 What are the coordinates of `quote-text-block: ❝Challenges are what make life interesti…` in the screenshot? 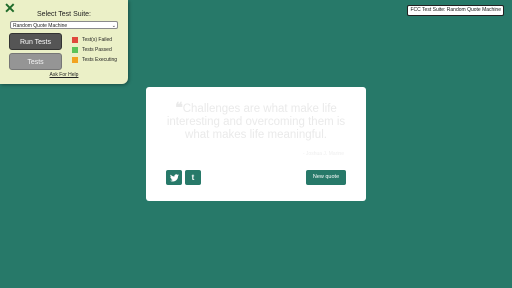 It's located at (256, 120).